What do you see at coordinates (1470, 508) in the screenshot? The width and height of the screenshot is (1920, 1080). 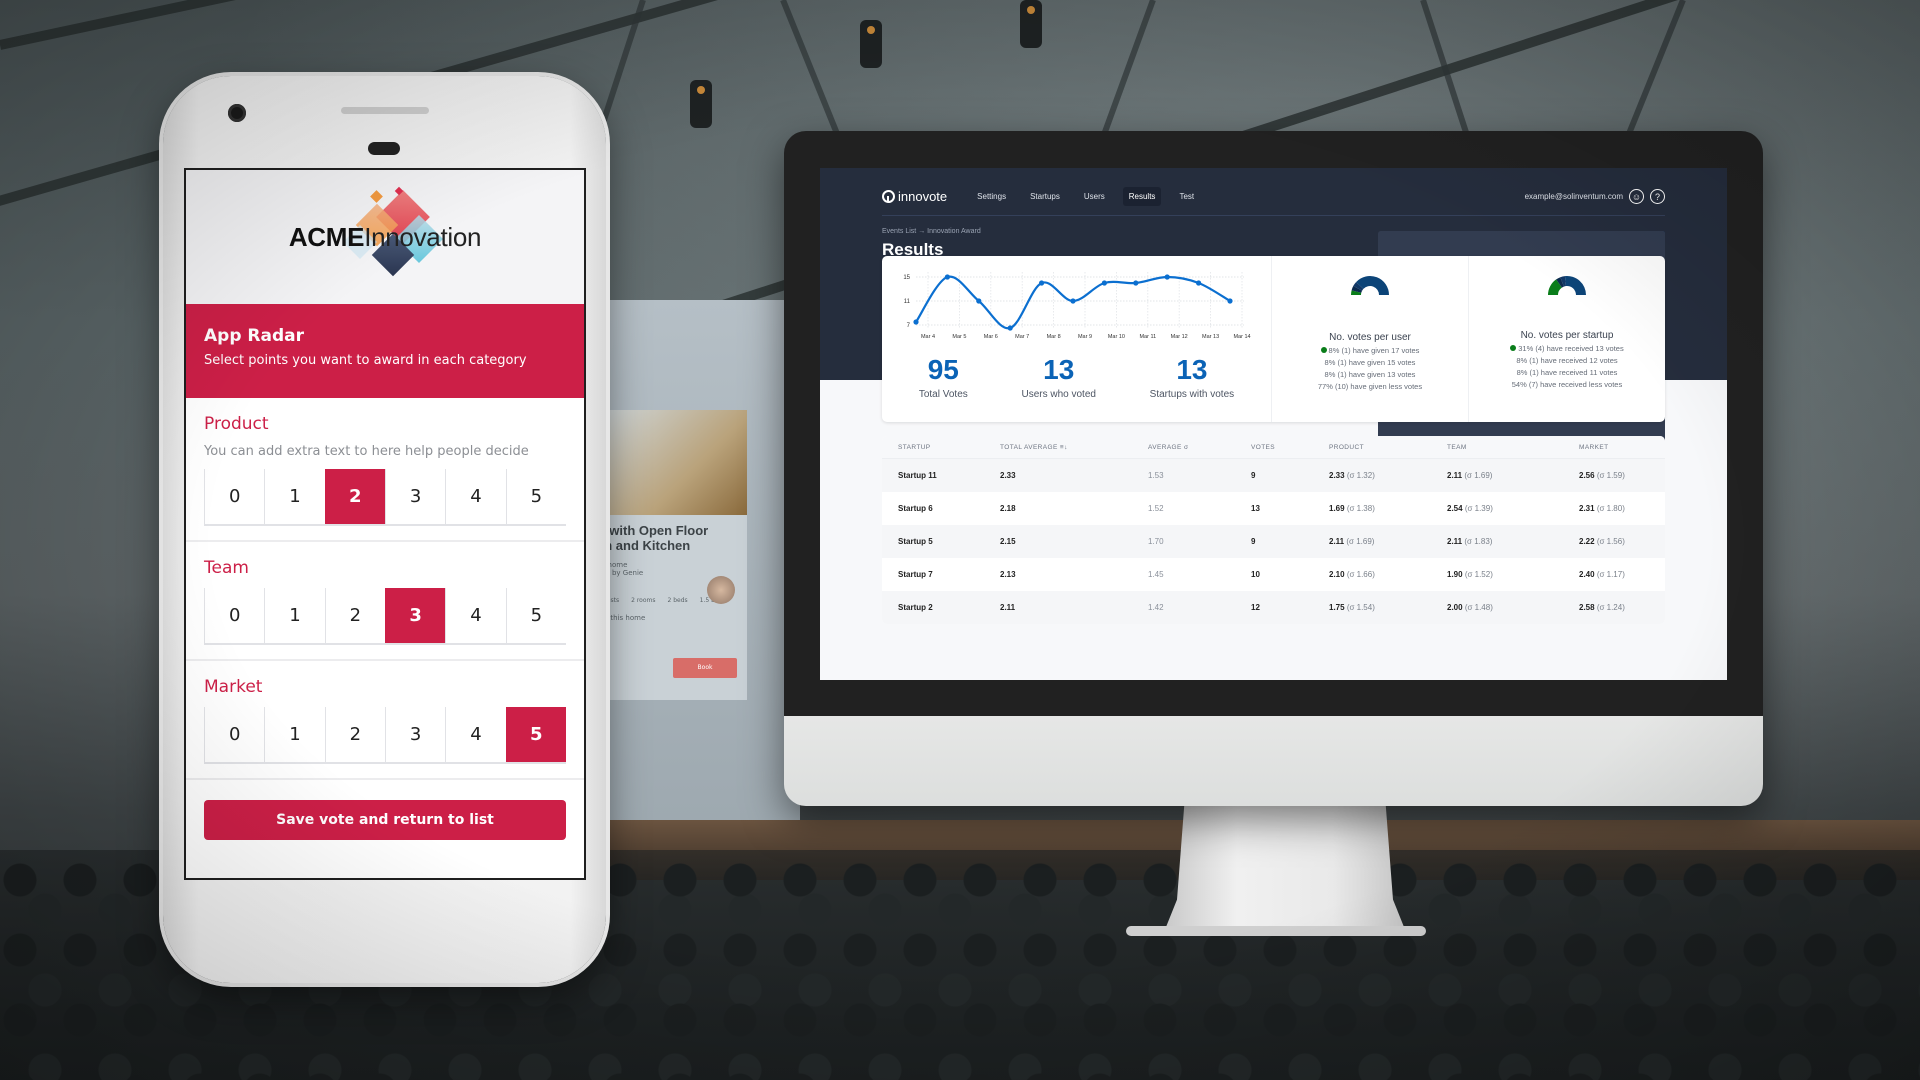 I see `cell-team: 2.54 (σ 1.39)` at bounding box center [1470, 508].